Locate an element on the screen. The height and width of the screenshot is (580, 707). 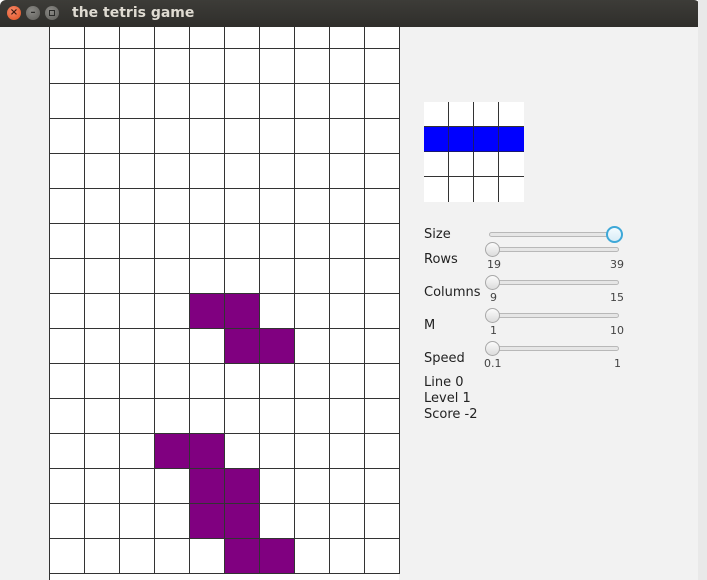
columns-label: Columns is located at coordinates (452, 292).